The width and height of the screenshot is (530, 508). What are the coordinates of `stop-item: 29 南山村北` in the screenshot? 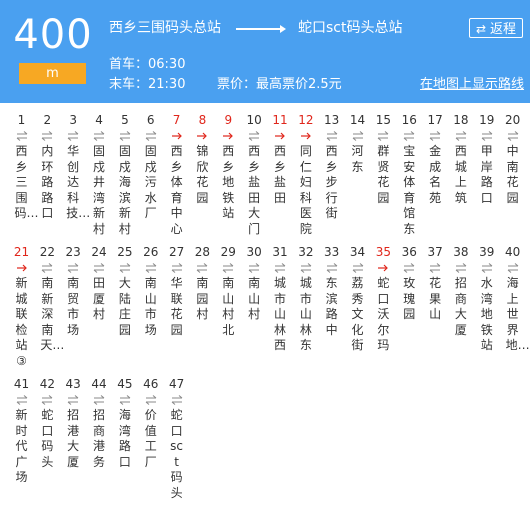 It's located at (228, 291).